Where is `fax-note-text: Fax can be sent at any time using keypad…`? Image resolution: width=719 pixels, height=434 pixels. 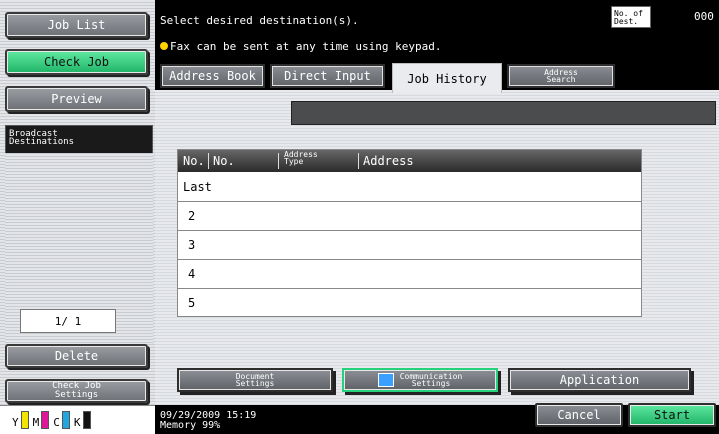
fax-note-text: Fax can be sent at any time using keypad… is located at coordinates (306, 46).